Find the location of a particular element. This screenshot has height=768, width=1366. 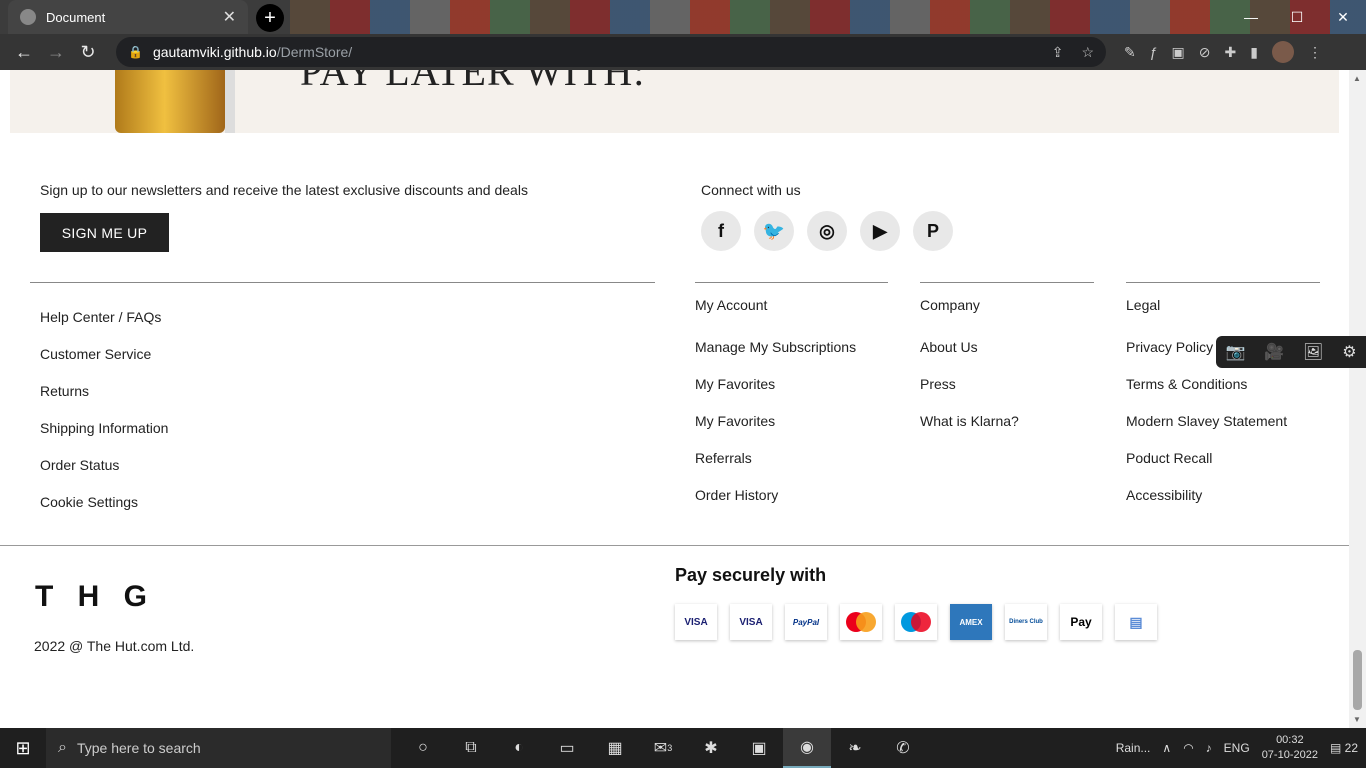

divider is located at coordinates (791, 282).